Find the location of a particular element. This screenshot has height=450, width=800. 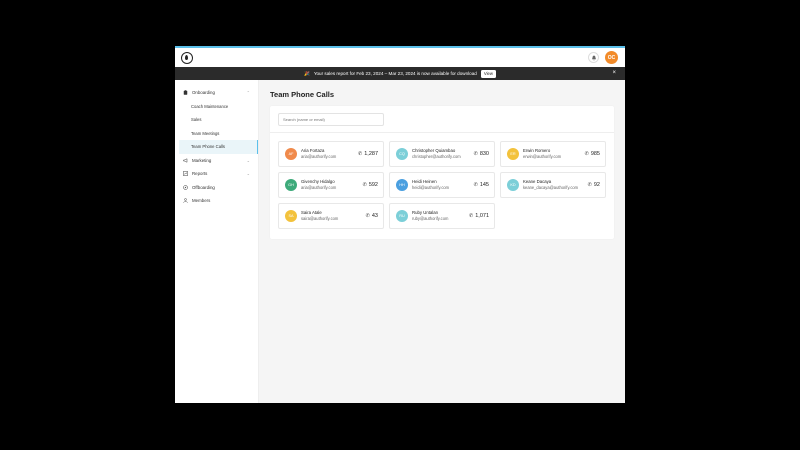

sidebar-item-offboarding: Offboarding is located at coordinates (216, 188).